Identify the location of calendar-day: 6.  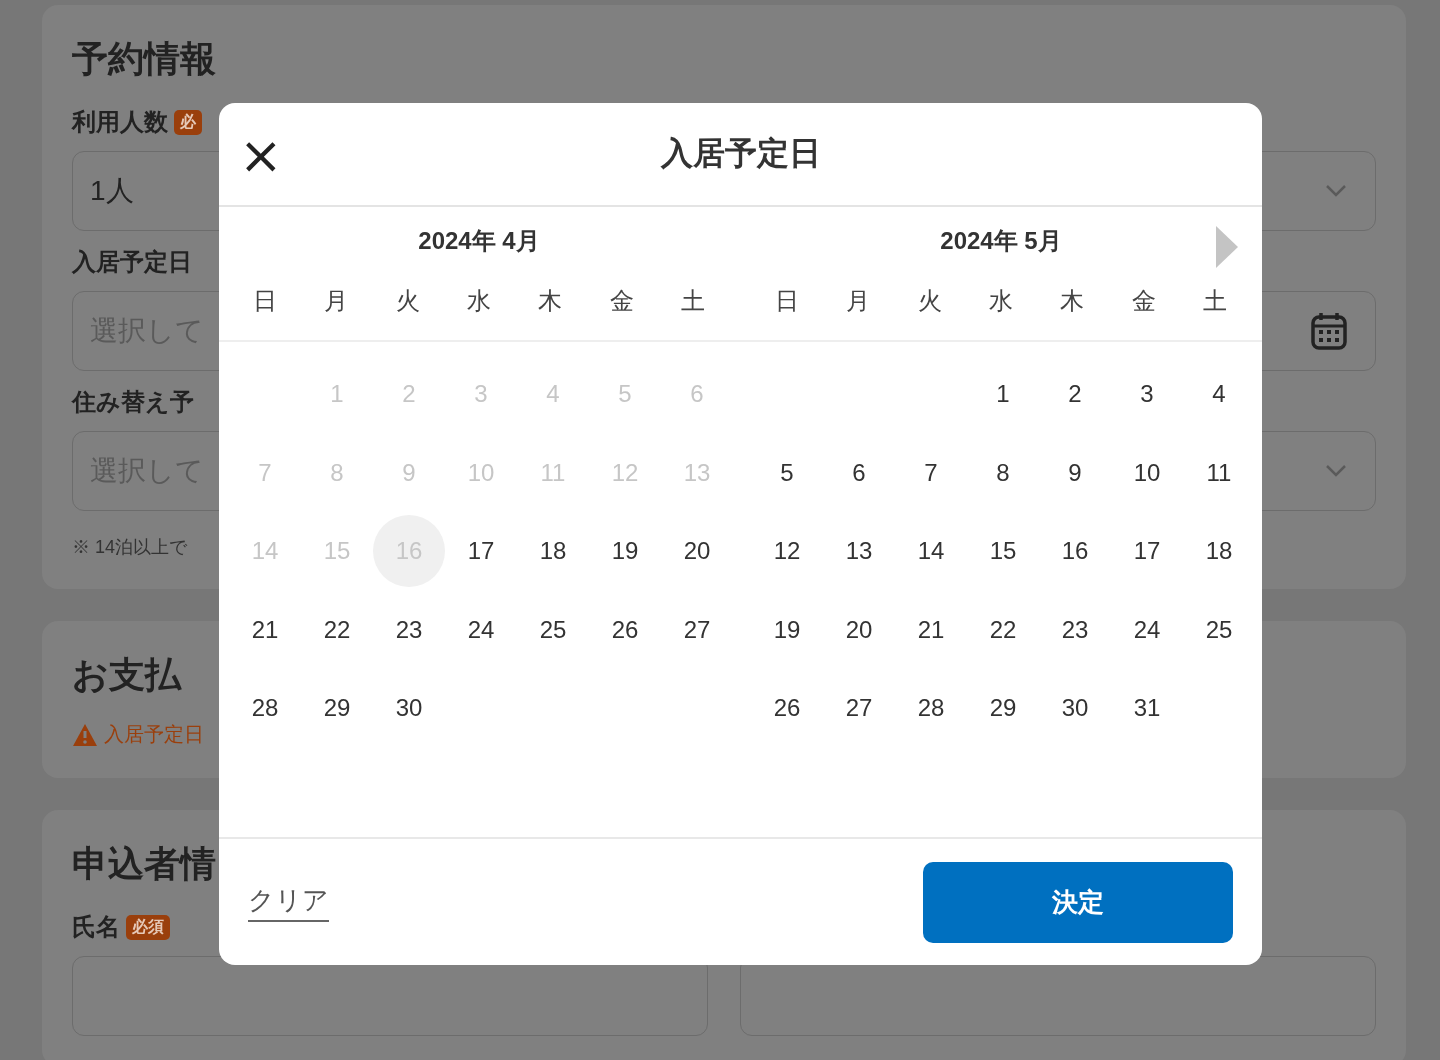
(859, 472).